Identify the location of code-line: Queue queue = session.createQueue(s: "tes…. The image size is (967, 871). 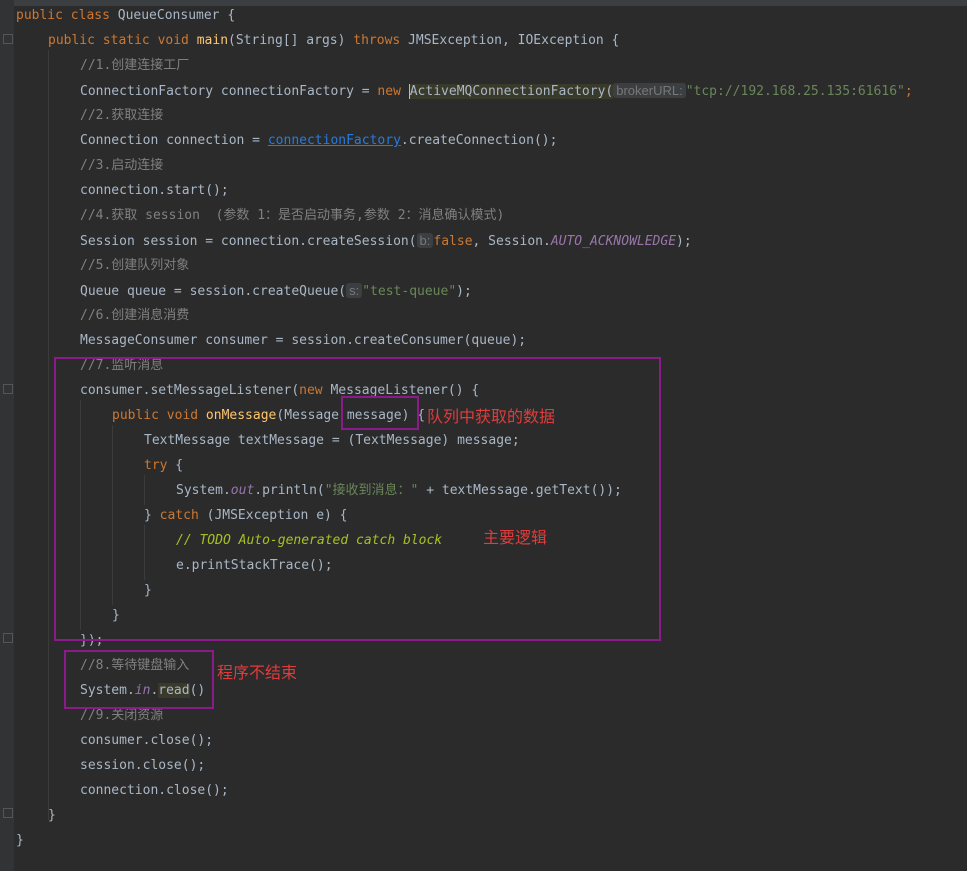
(276, 290).